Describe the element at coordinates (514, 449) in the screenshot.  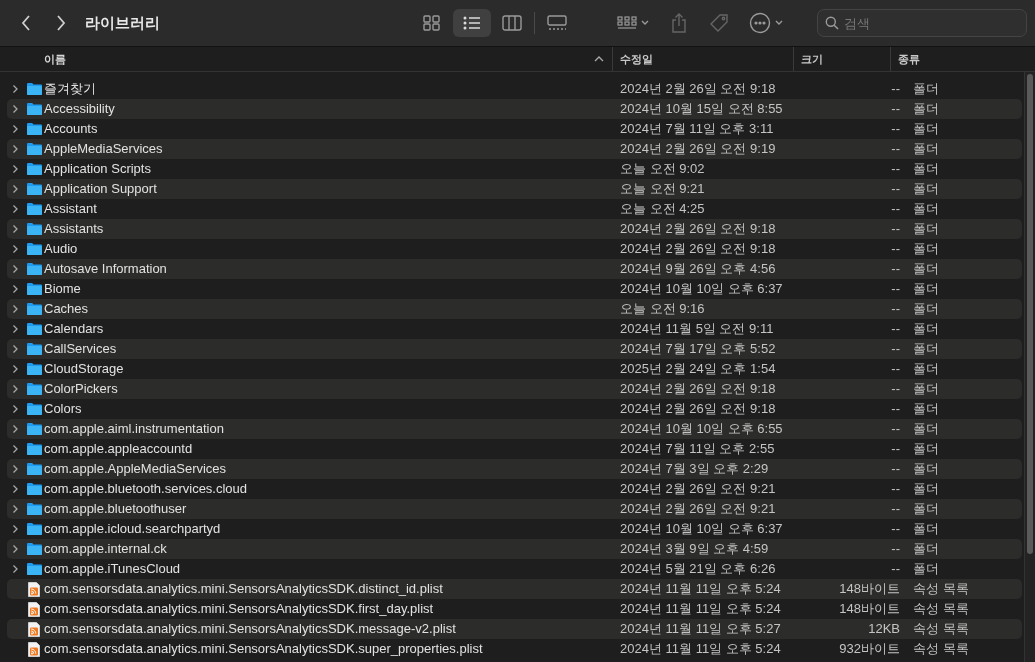
I see `file-row: com.apple.appleaccountd 2024년 7월 11일 오후 2:55 -- 폴더` at that location.